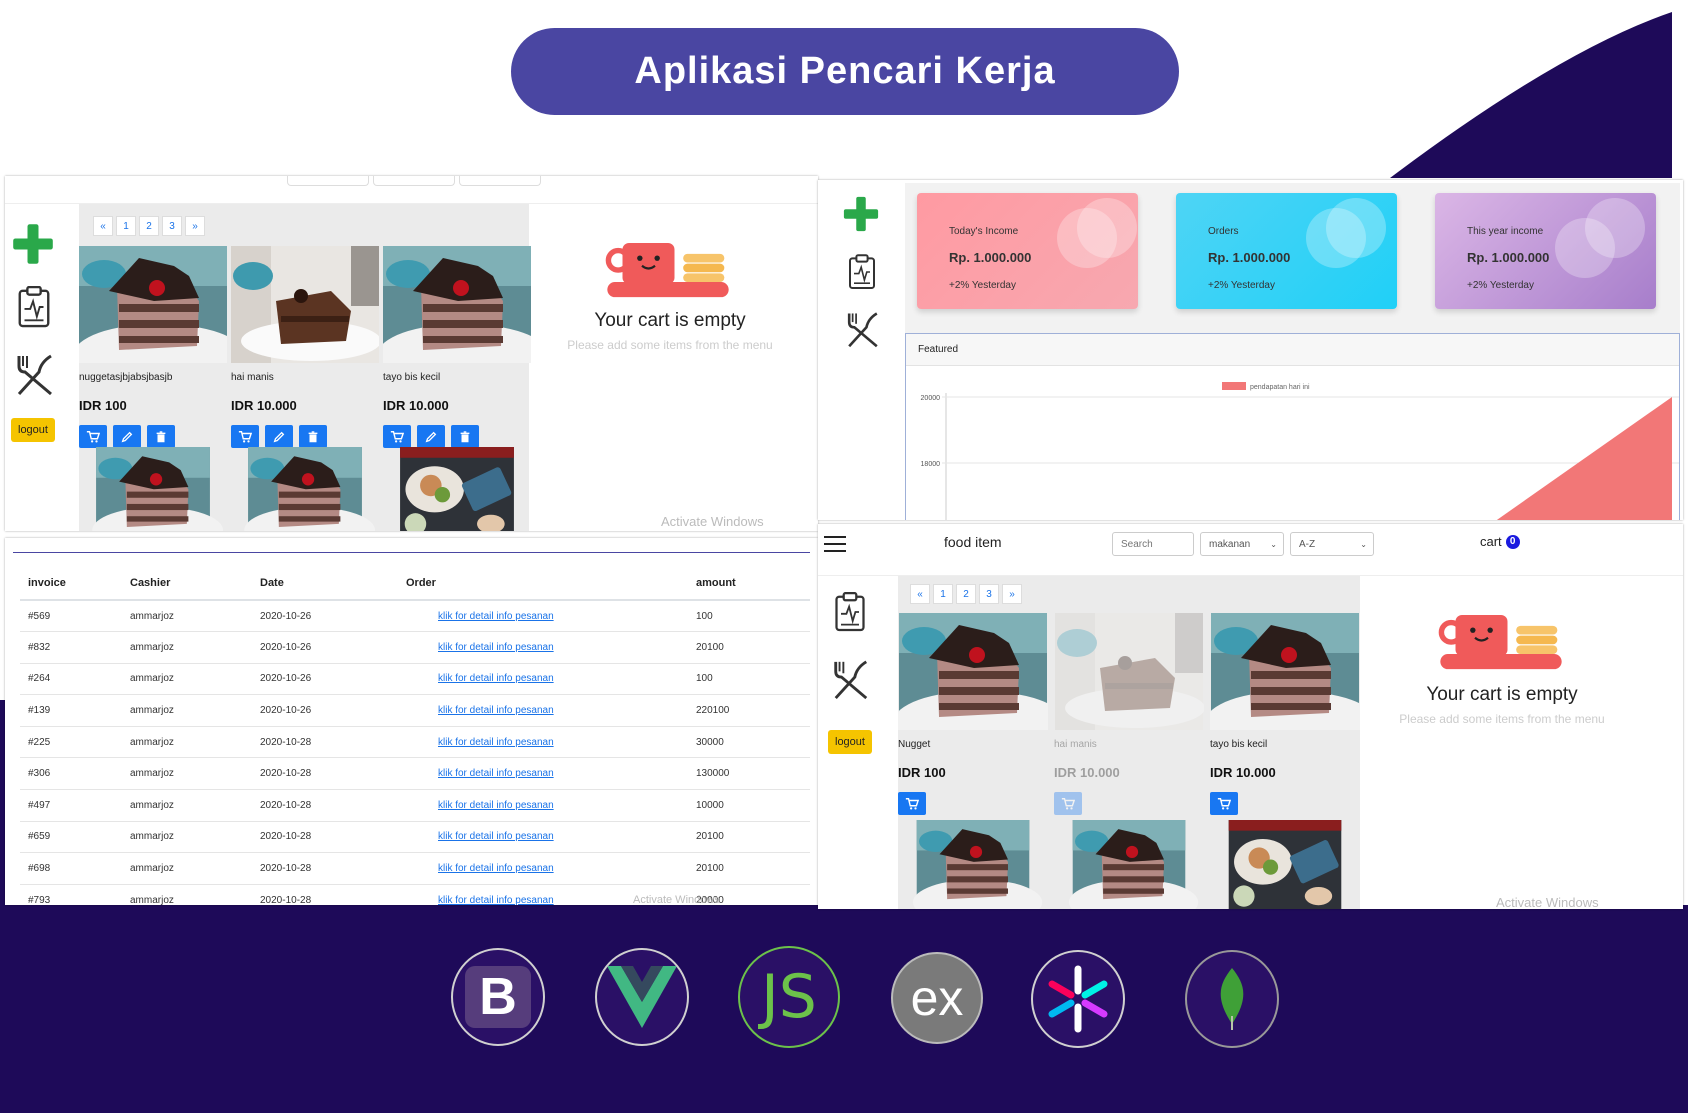 This screenshot has height=1113, width=1688. What do you see at coordinates (457, 347) in the screenshot?
I see `product-card: tayo bis kecil IDR 10.000` at bounding box center [457, 347].